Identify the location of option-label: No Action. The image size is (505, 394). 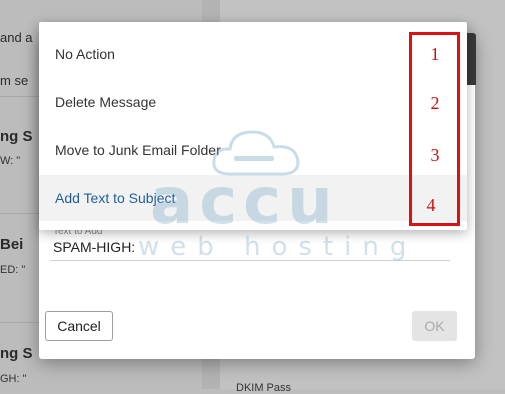
(85, 54).